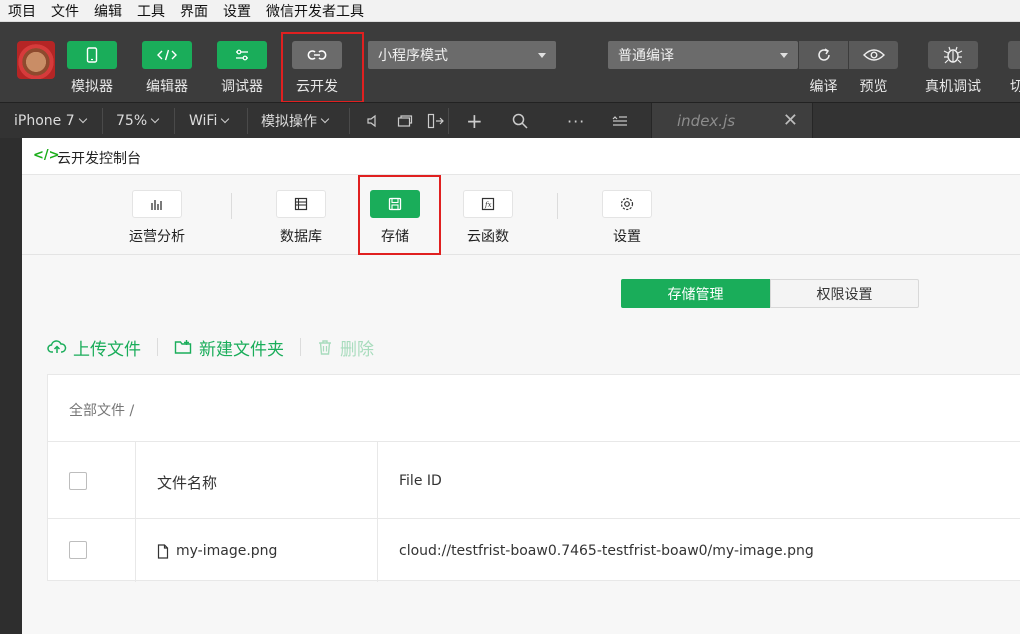 Image resolution: width=1020 pixels, height=634 pixels. I want to click on network-select: WiFi, so click(209, 121).